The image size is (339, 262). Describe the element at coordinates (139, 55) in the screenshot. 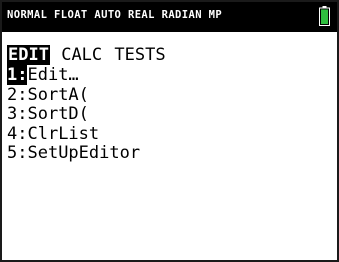

I see `tab-tests: TESTS` at that location.